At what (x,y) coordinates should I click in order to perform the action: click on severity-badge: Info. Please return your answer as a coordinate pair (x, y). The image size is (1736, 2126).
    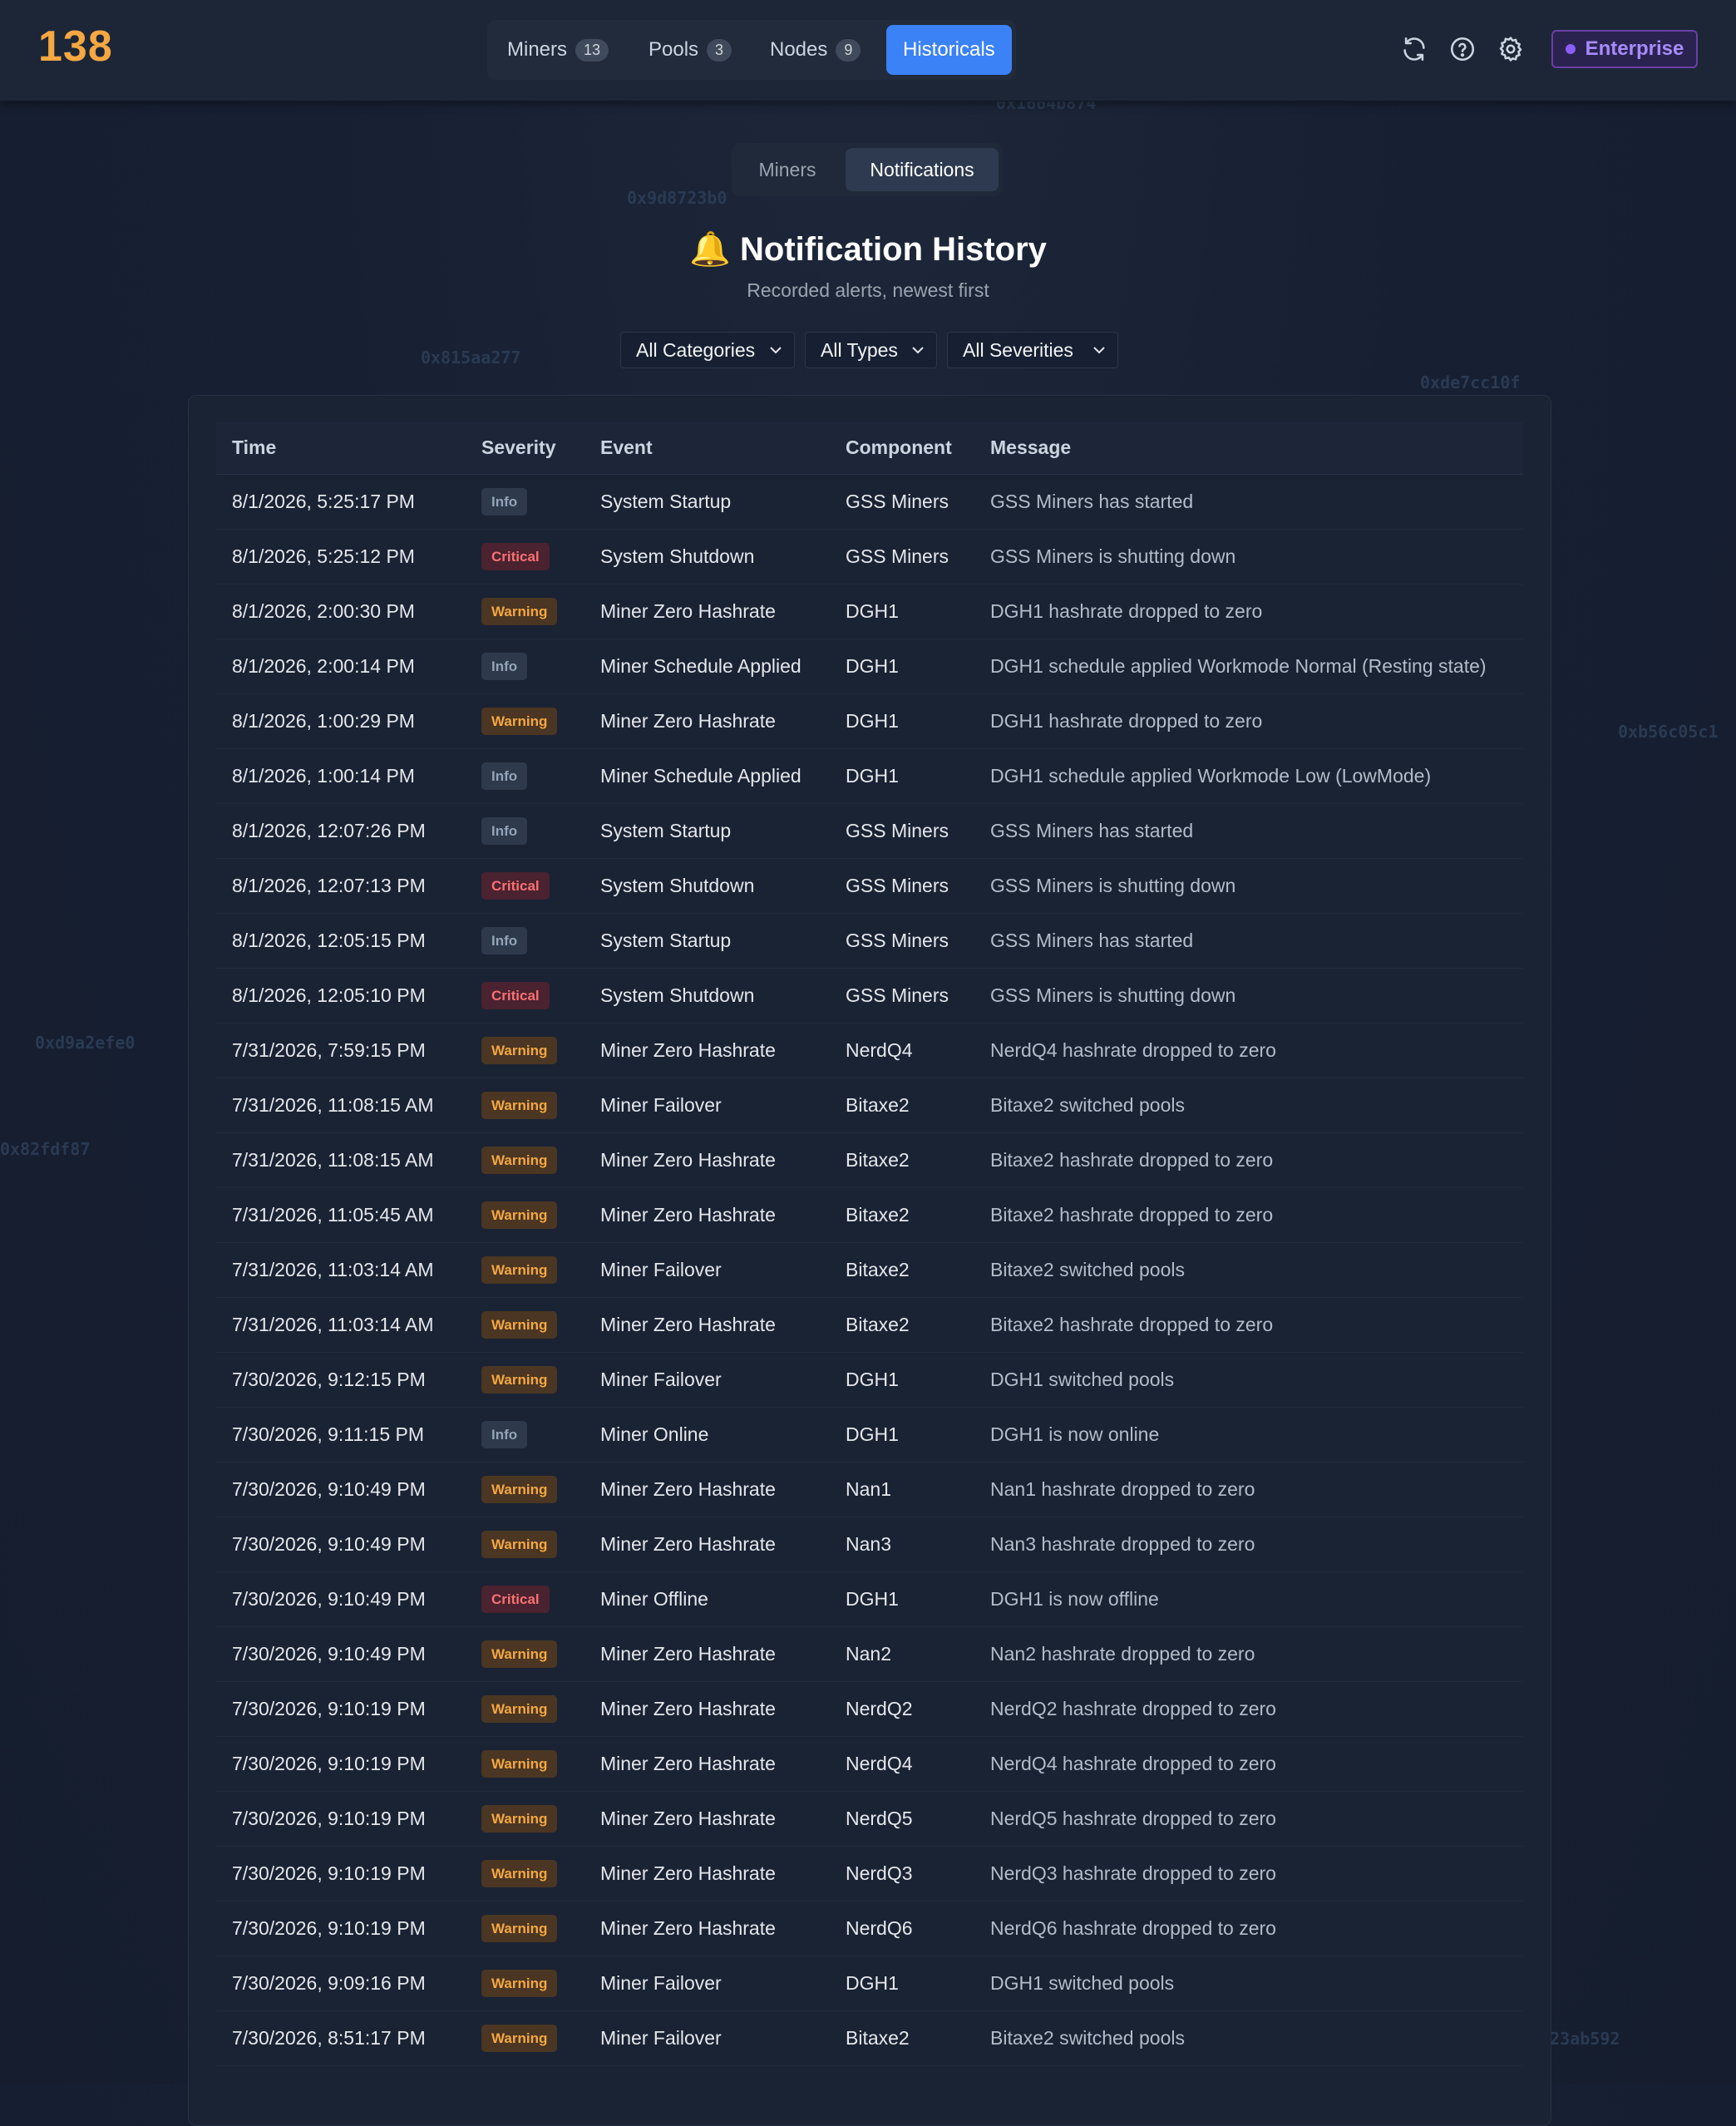
    Looking at the image, I should click on (504, 776).